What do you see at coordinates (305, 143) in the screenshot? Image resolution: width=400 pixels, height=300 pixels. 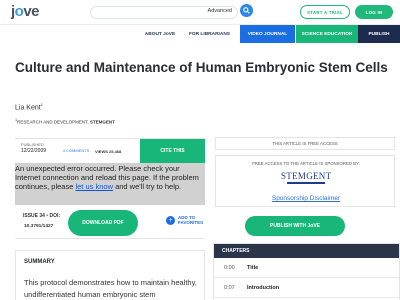 I see `free-access-notice: THIS ARTICLE IS FREE ACCESS` at bounding box center [305, 143].